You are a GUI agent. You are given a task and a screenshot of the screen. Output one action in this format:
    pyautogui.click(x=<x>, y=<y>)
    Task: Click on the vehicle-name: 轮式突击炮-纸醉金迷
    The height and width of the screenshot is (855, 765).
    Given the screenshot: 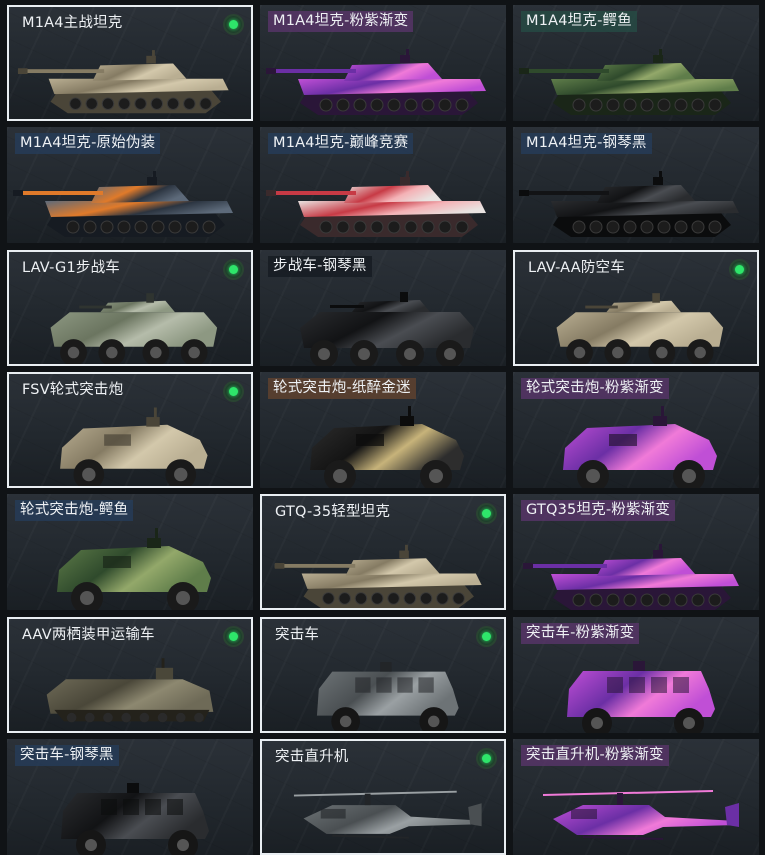 What is the action you would take?
    pyautogui.click(x=342, y=388)
    